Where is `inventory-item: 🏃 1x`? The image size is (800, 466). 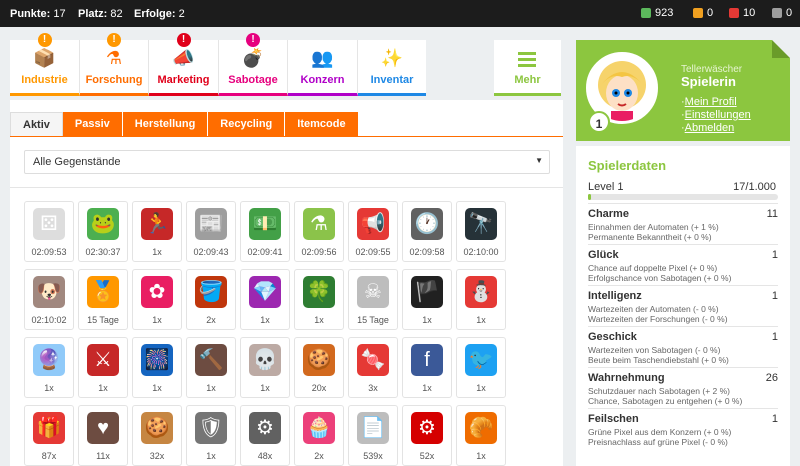 inventory-item: 🏃 1x is located at coordinates (157, 231).